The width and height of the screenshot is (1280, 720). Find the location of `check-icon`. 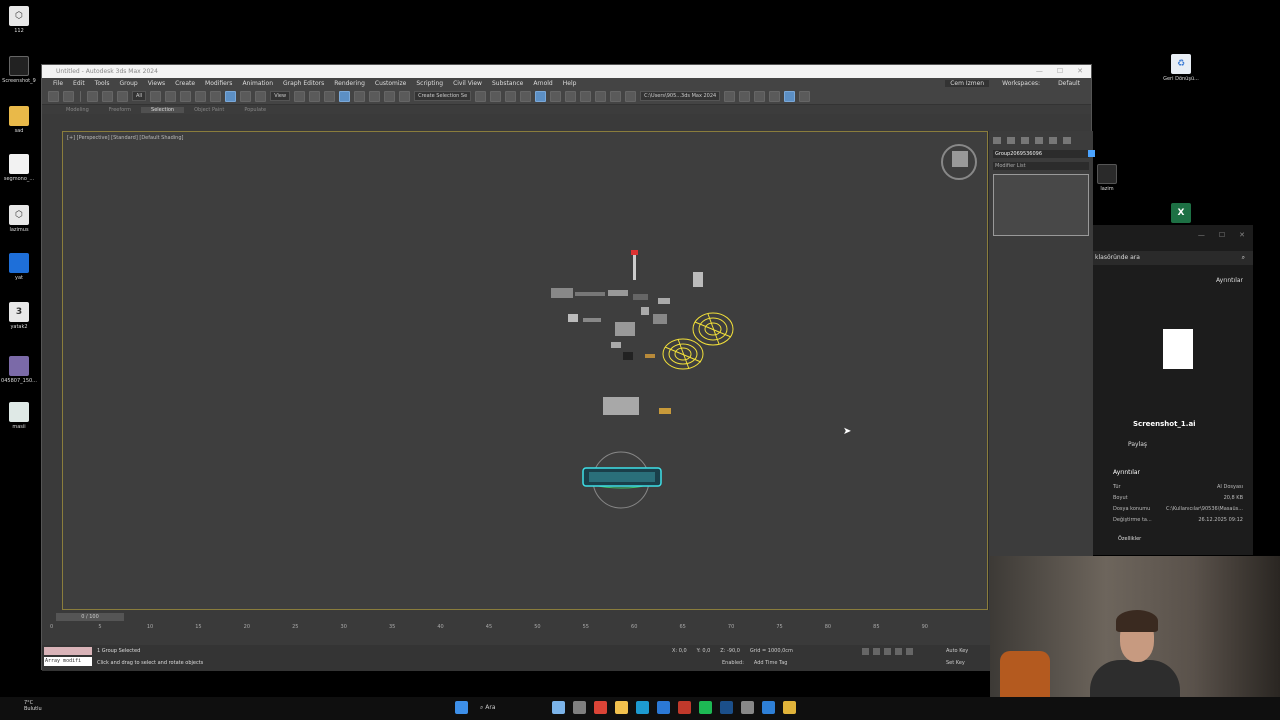

check-icon is located at coordinates (805, 96).